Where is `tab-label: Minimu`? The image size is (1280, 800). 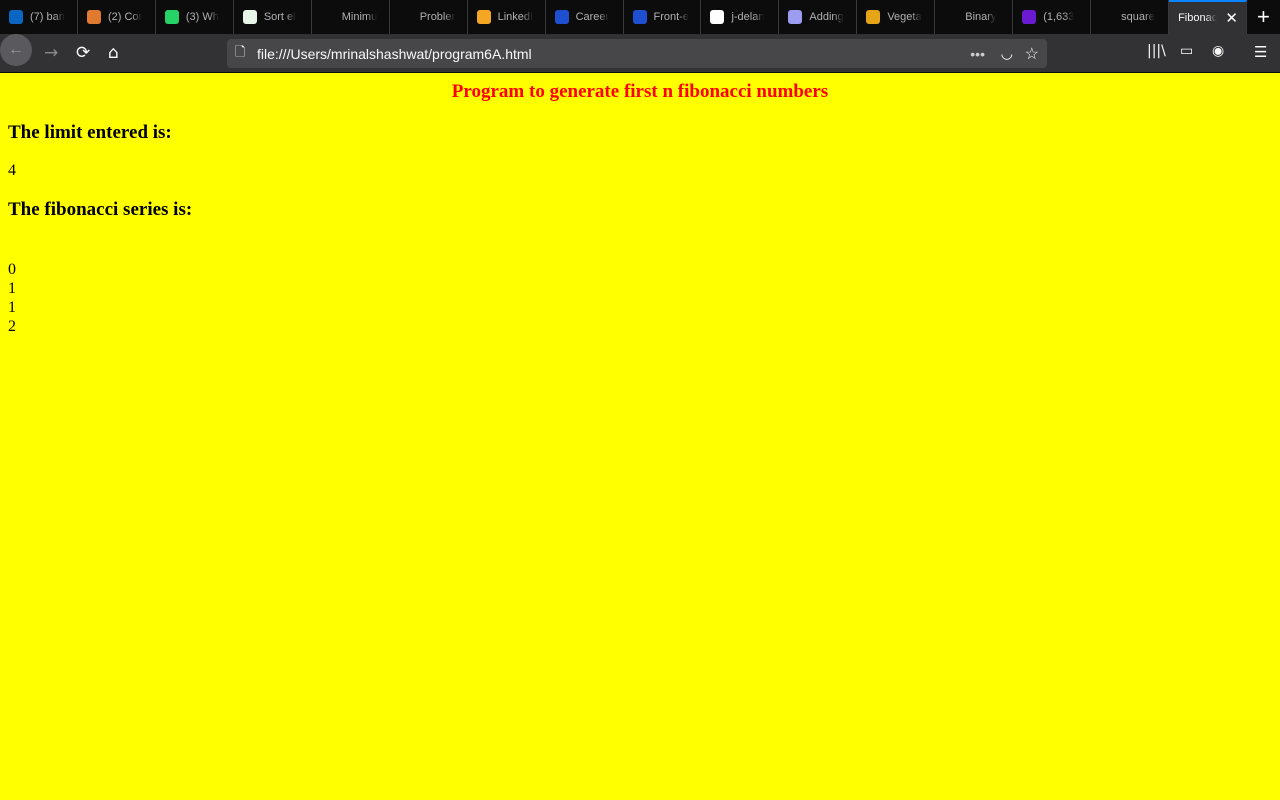
tab-label: Minimu is located at coordinates (359, 17).